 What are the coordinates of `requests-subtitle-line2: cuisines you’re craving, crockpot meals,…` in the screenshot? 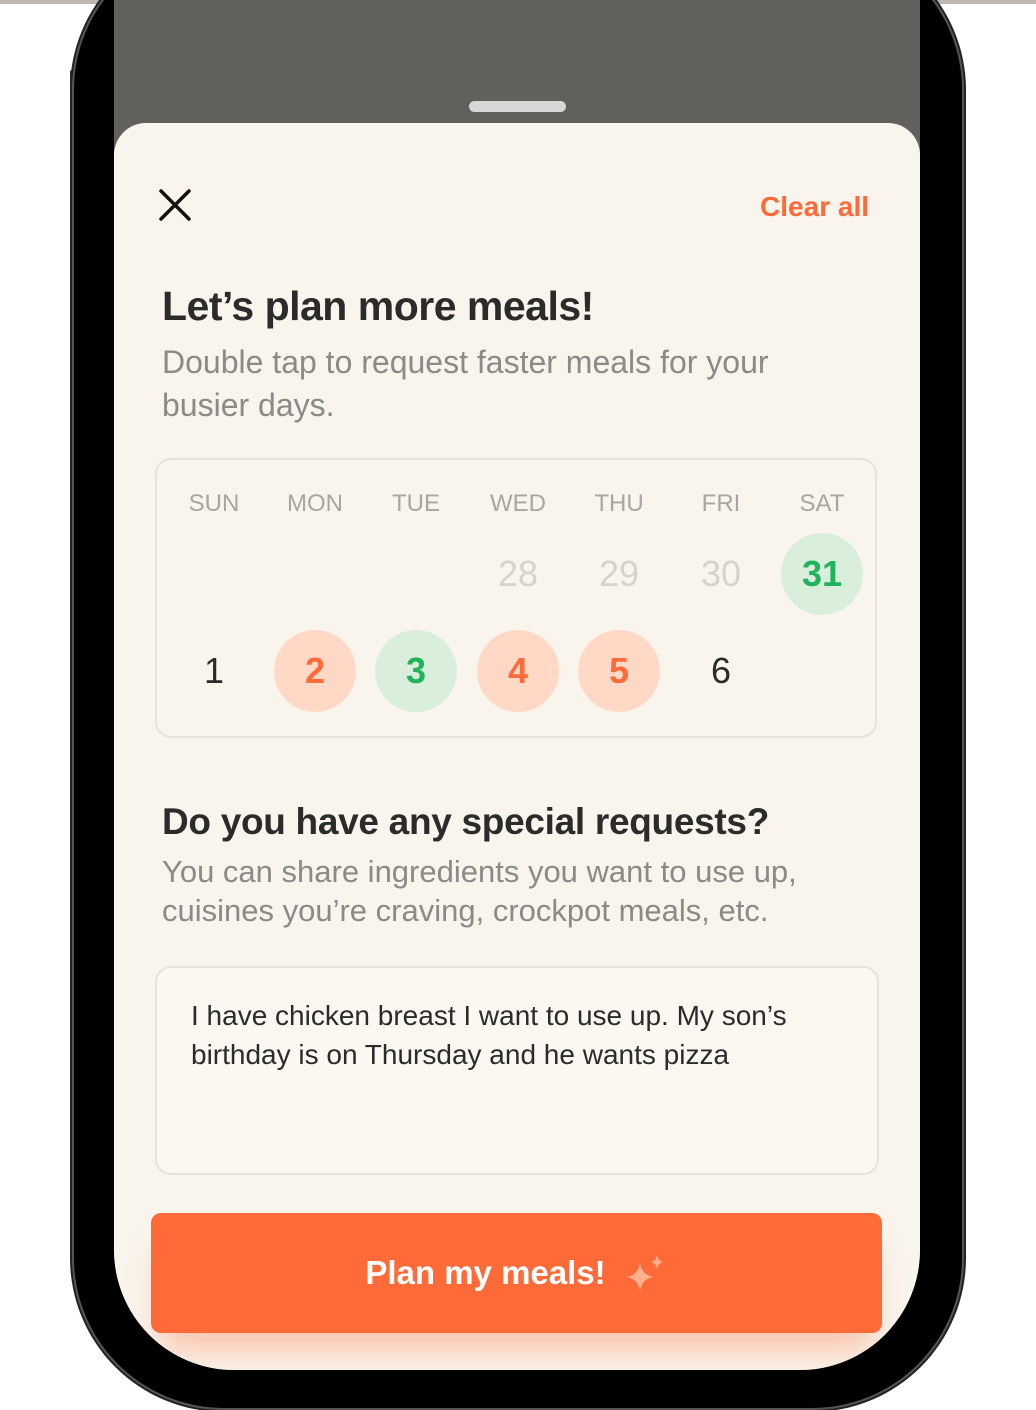 It's located at (465, 910).